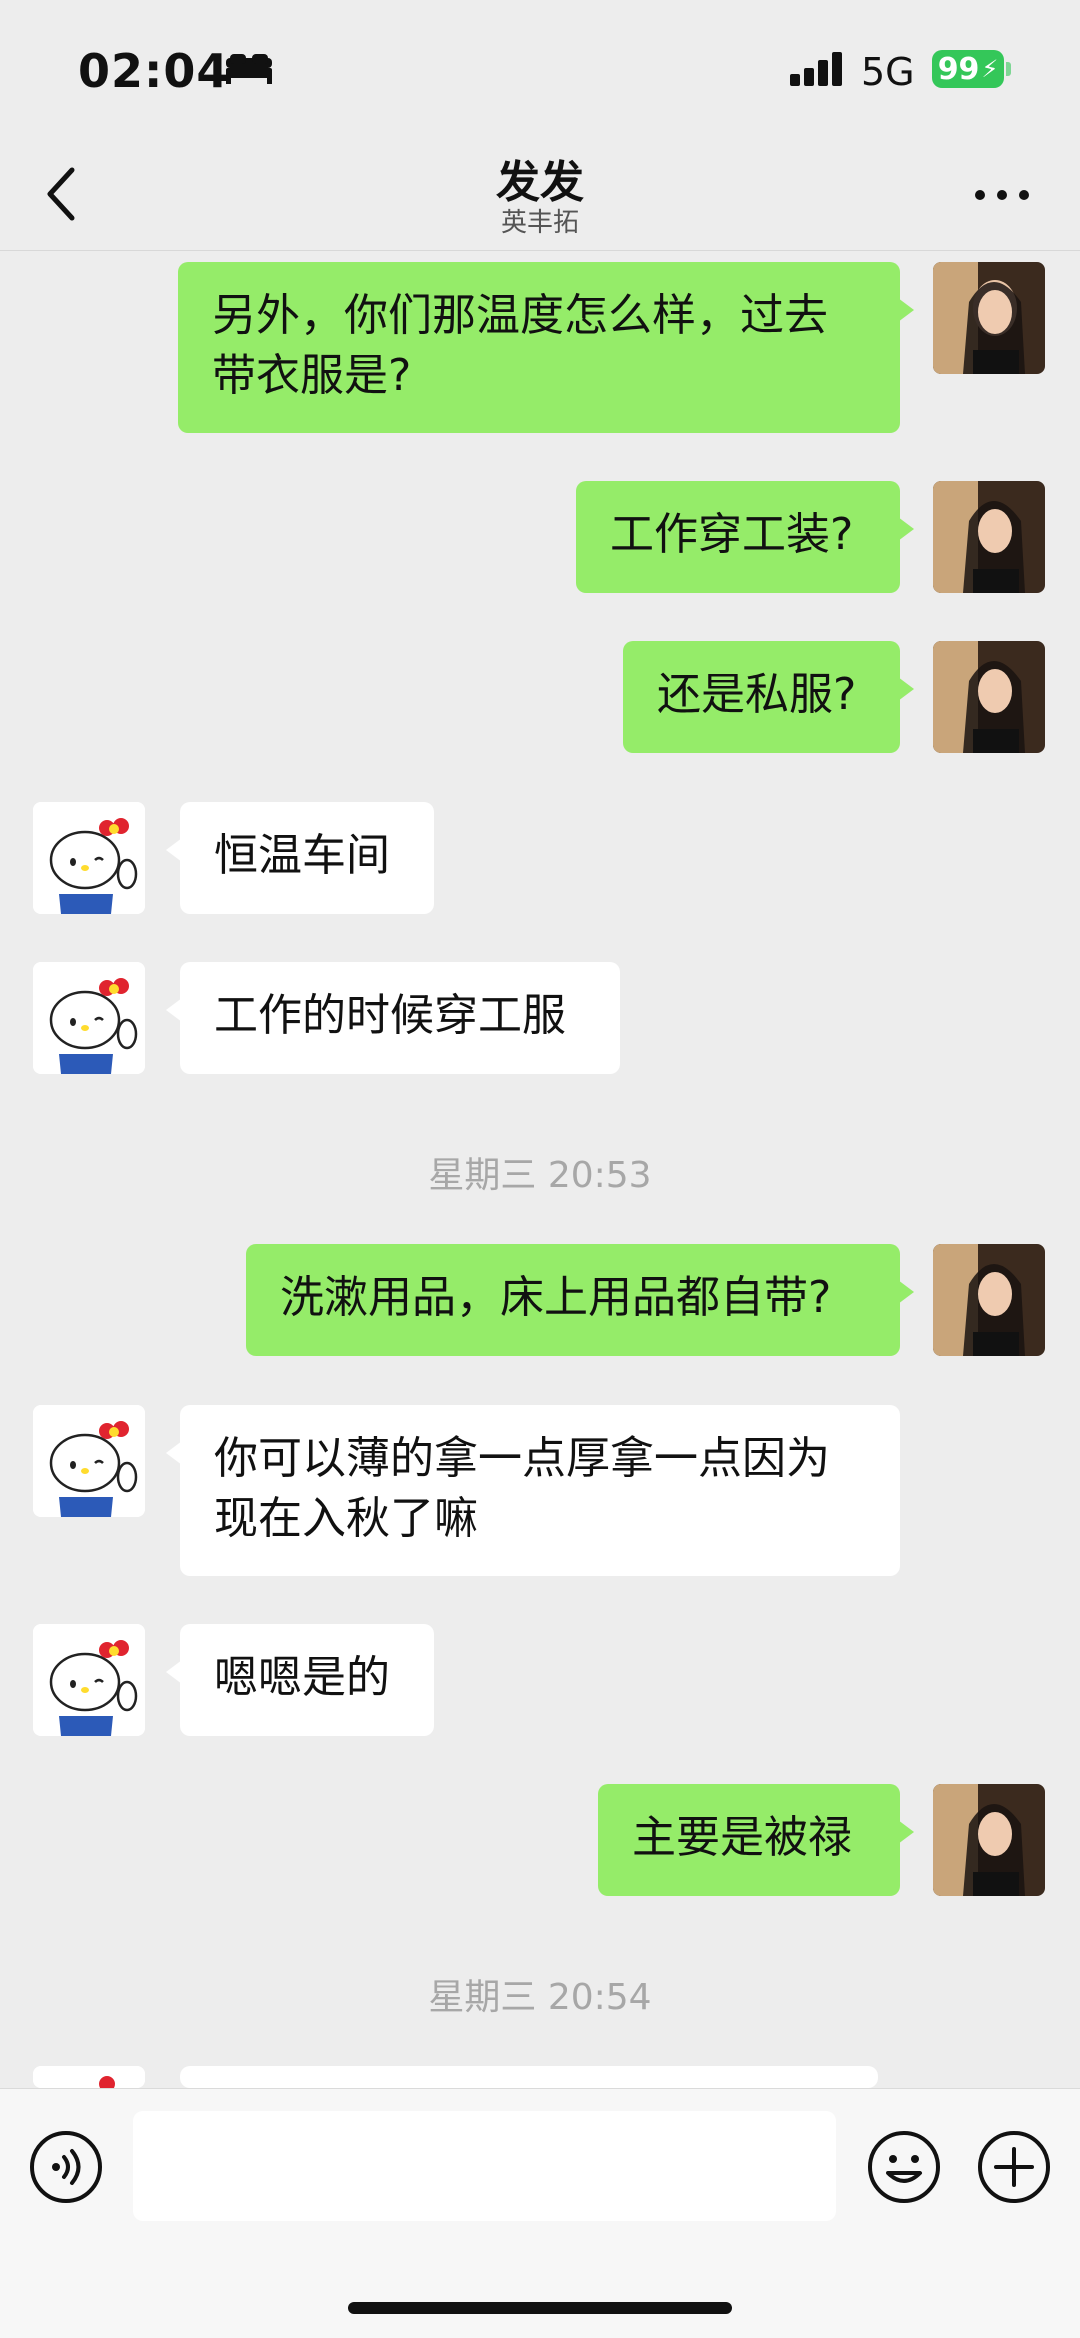 The width and height of the screenshot is (1080, 2338). I want to click on home-indicator, so click(540, 2308).